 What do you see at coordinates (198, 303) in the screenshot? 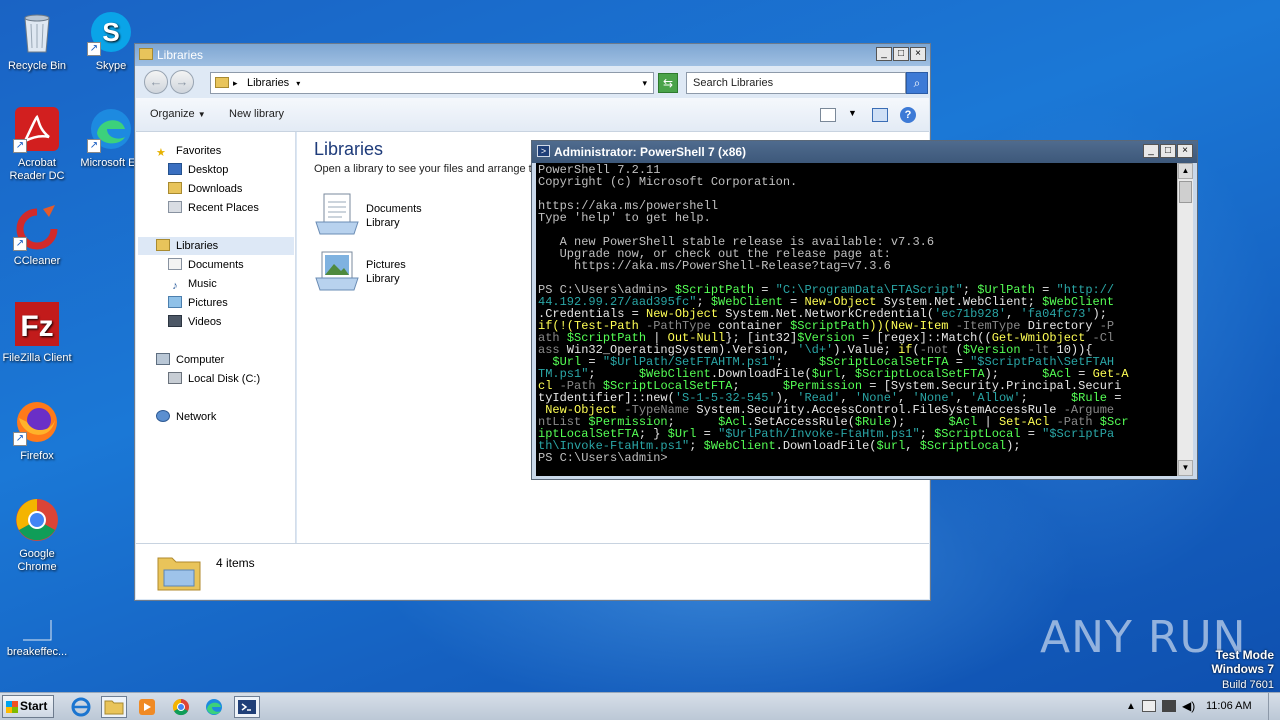
I see `nav-pictures: Pictures` at bounding box center [198, 303].